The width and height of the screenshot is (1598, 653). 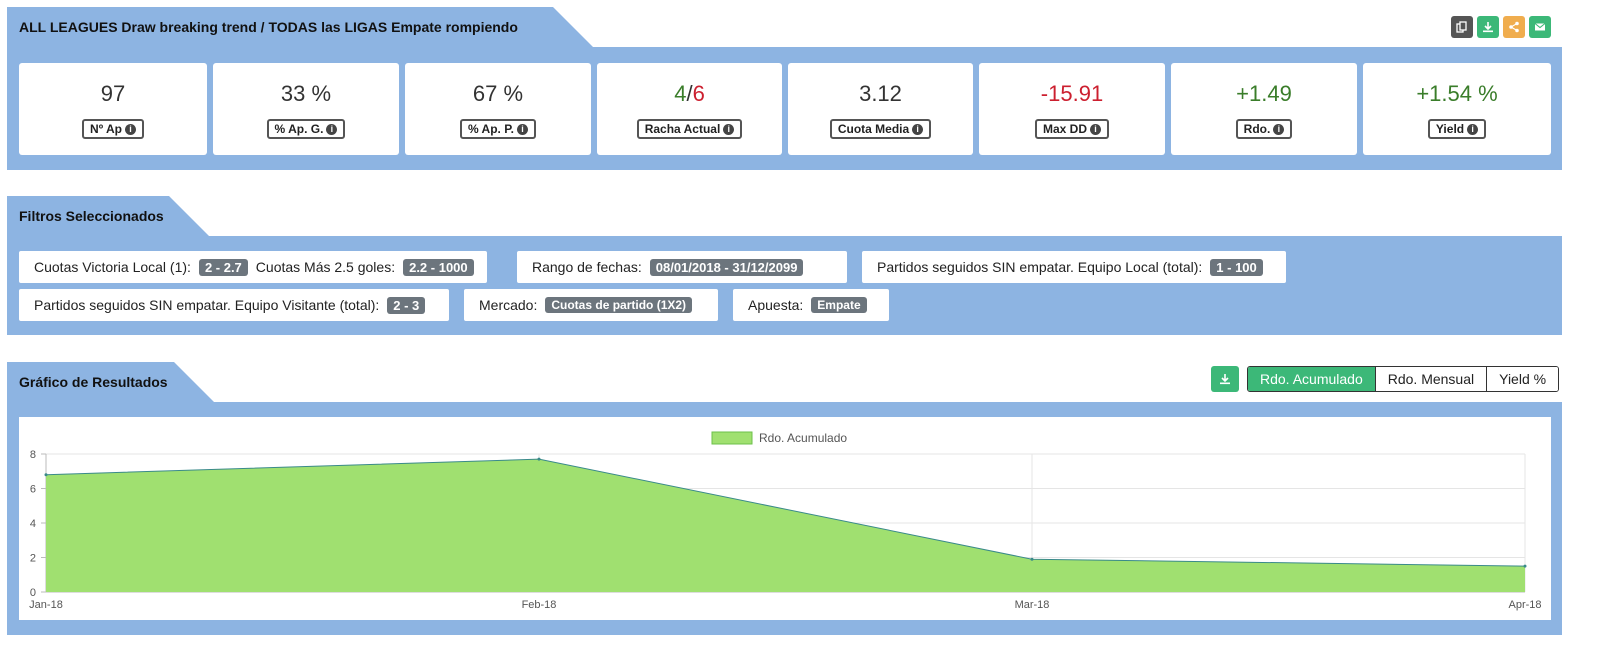 I want to click on legend-swatch, so click(x=732, y=438).